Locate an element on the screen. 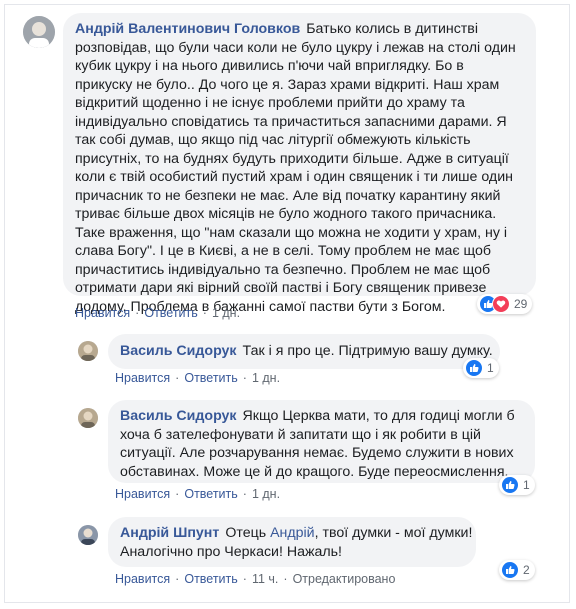 The height and width of the screenshot is (609, 576). timestamp: 11 ч. is located at coordinates (265, 579).